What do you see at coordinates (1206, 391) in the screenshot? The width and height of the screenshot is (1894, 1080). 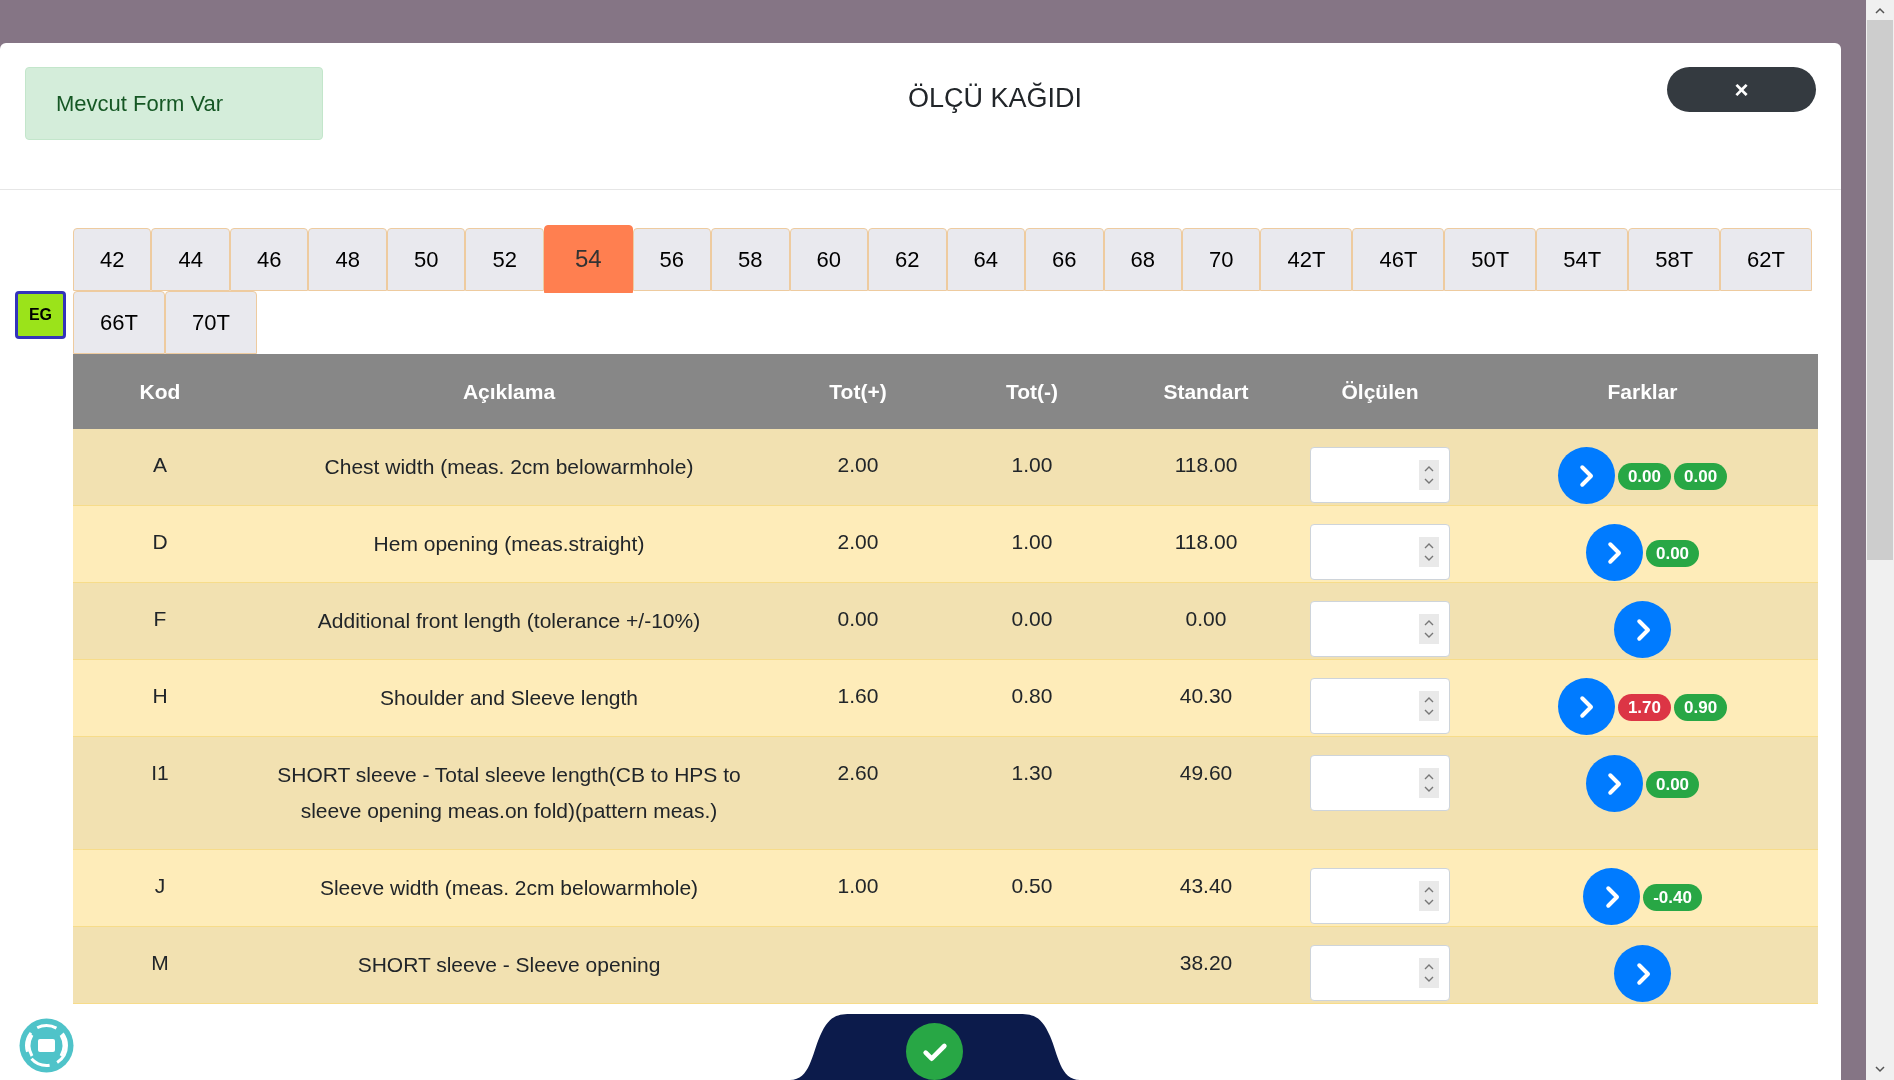 I see `column-header: Standart` at bounding box center [1206, 391].